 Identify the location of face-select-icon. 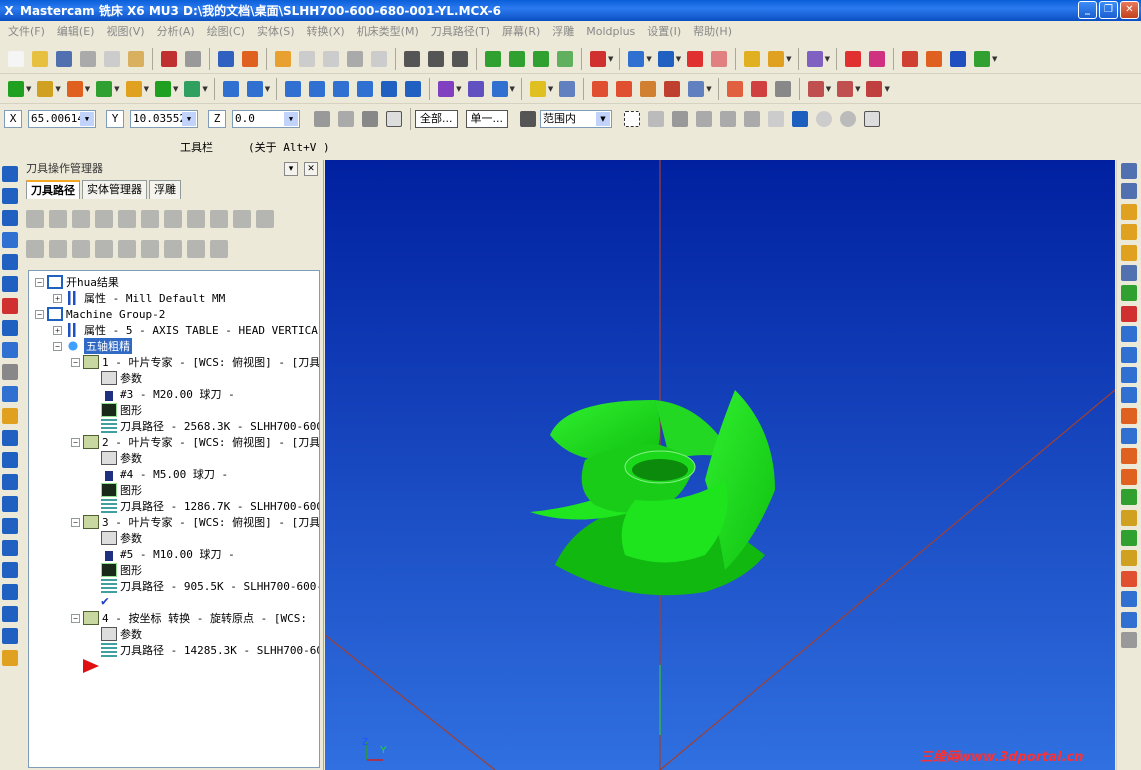
(704, 119).